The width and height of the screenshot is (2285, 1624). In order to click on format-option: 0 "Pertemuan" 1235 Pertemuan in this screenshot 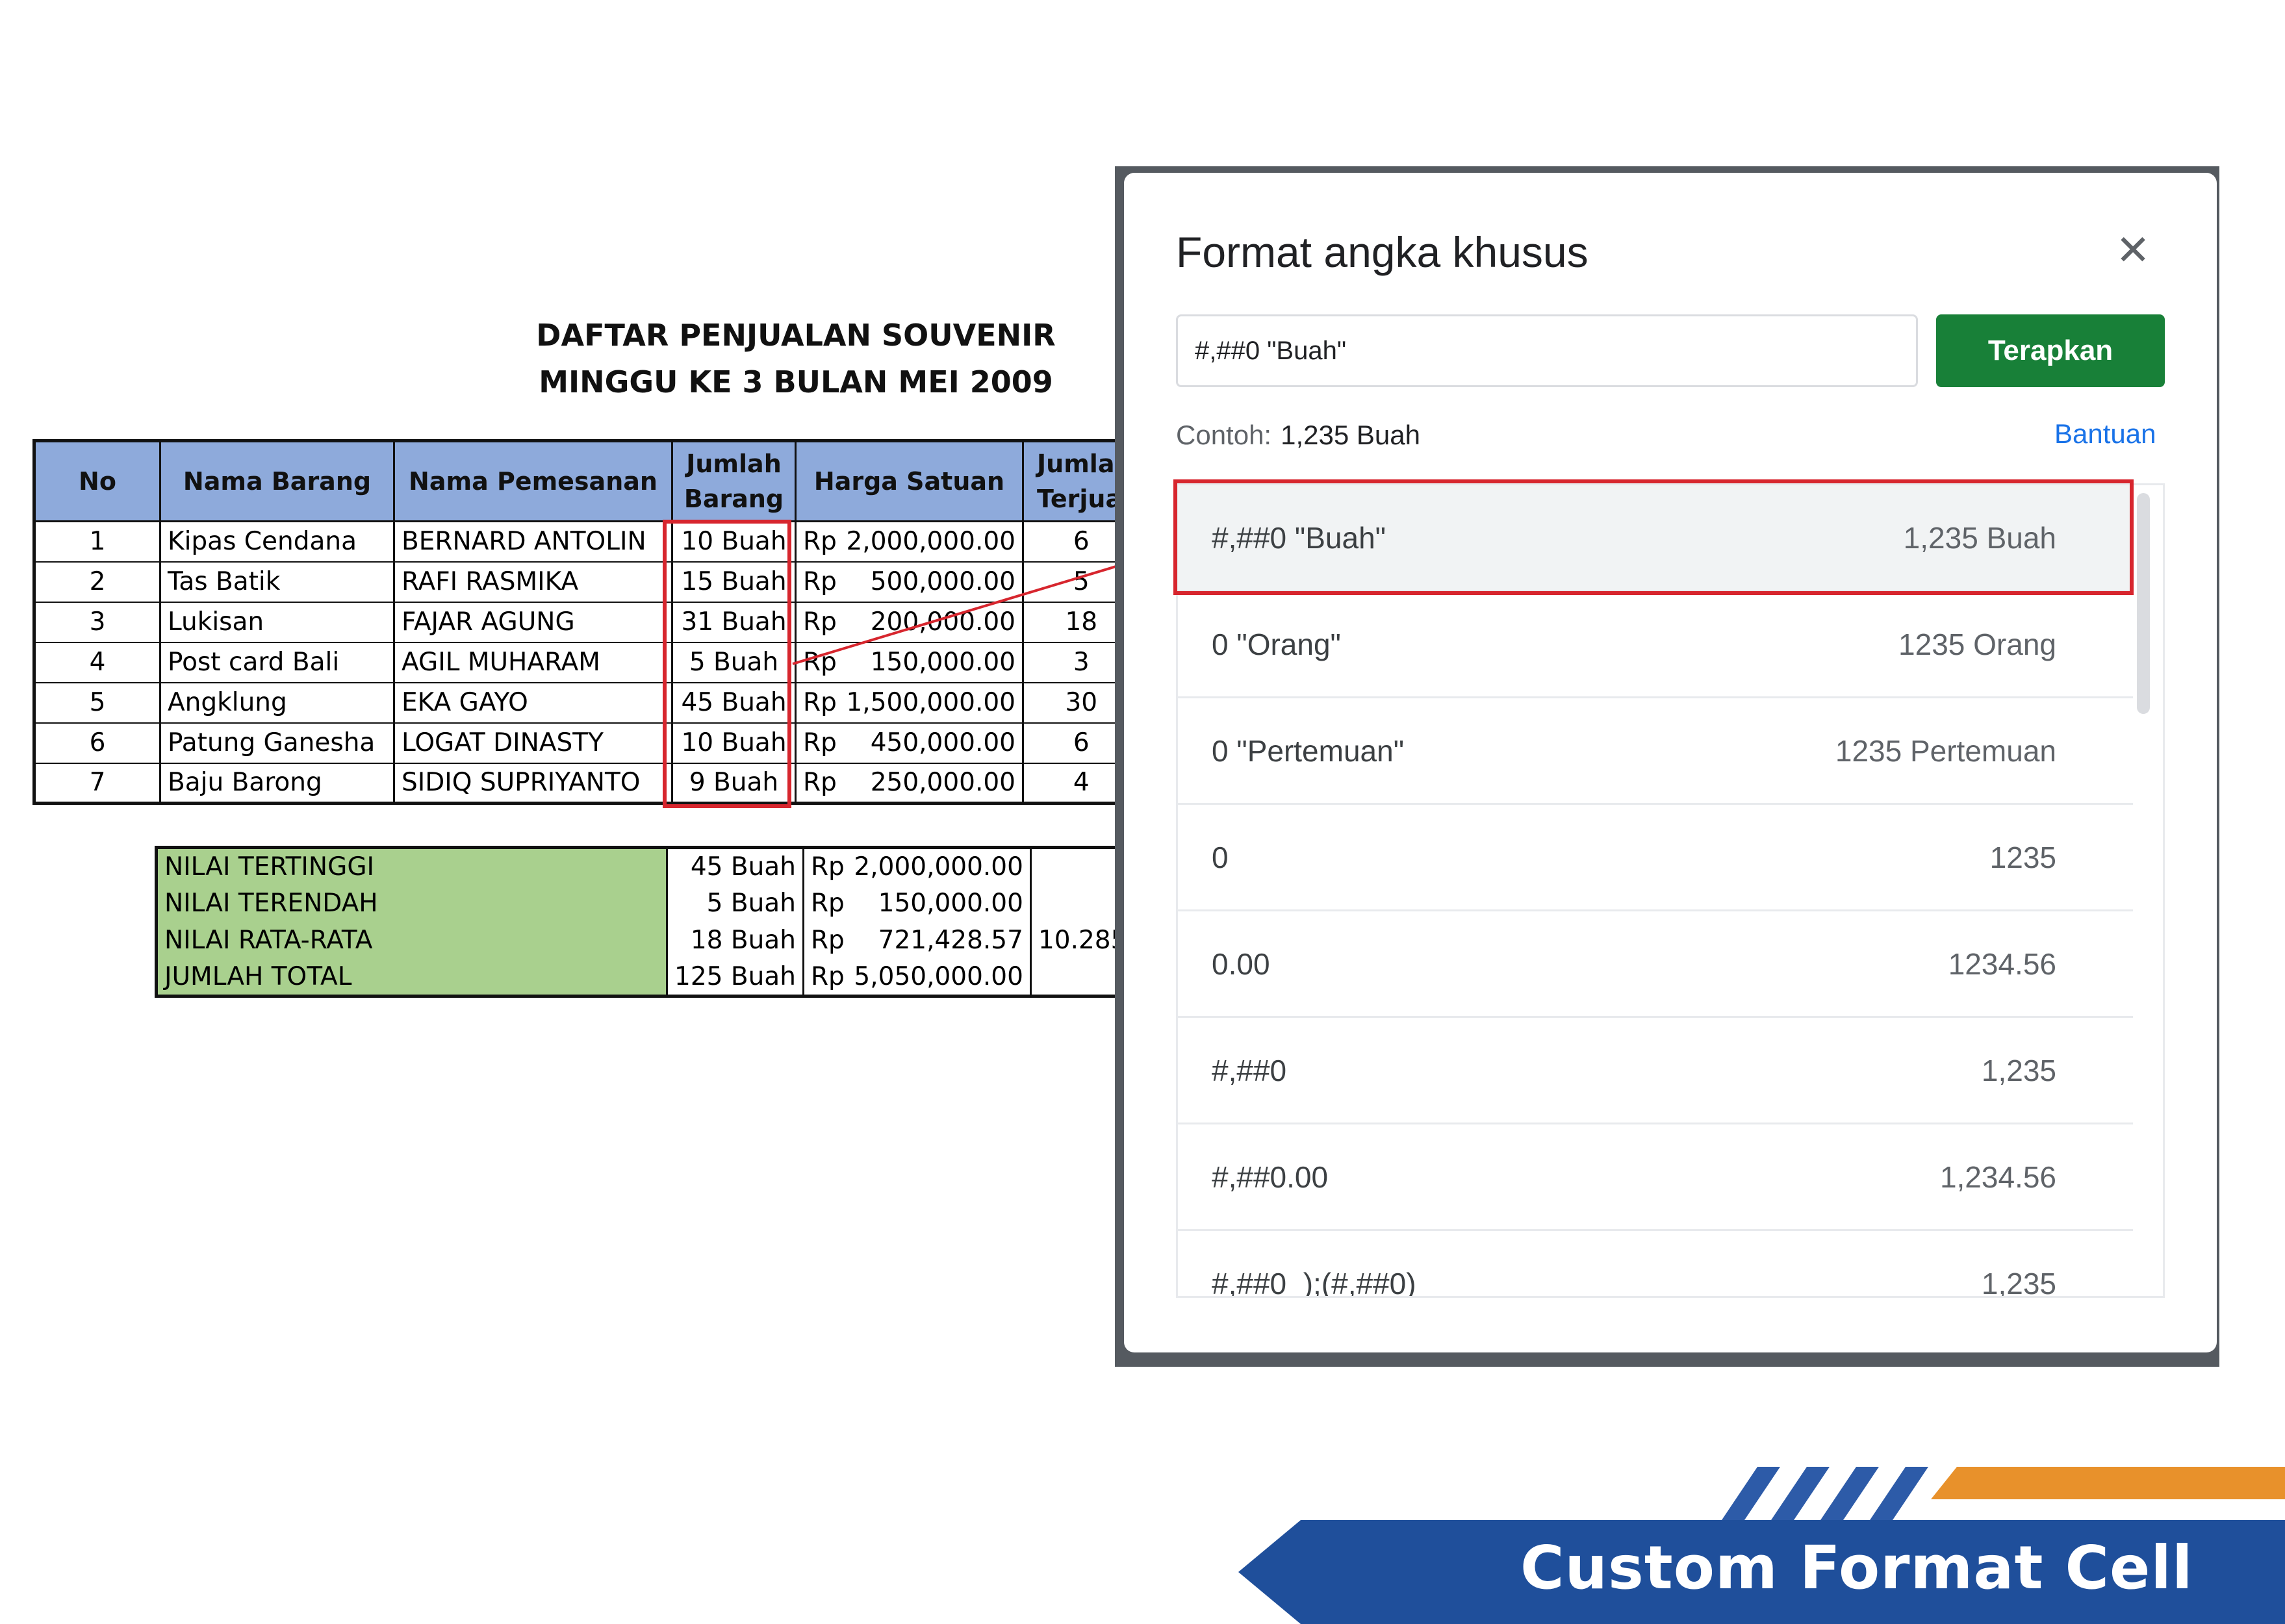, I will do `click(1655, 751)`.